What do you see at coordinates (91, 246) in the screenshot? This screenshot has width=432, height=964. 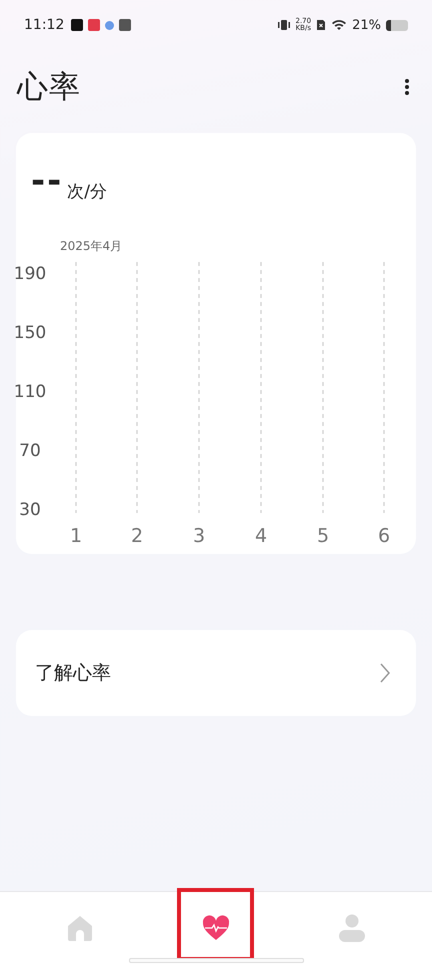 I see `chart-period-label: 2025年4月` at bounding box center [91, 246].